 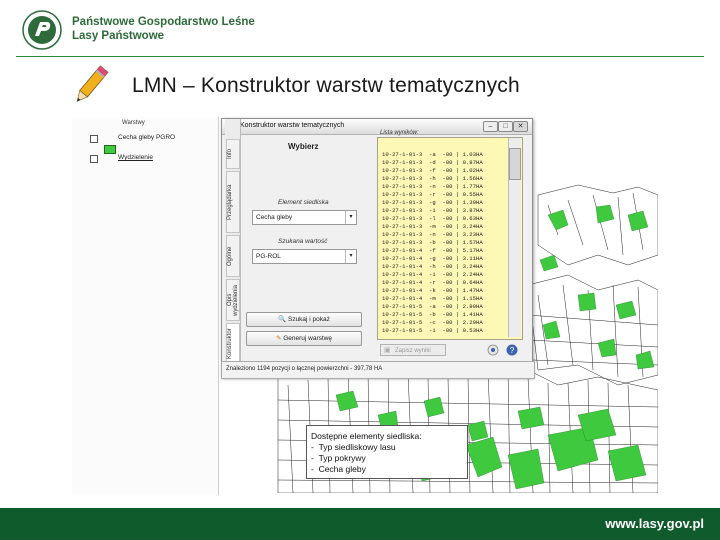 What do you see at coordinates (145, 306) in the screenshot?
I see `layers-panel: Warstwy Cecha gleby PGRO Wydzielenie` at bounding box center [145, 306].